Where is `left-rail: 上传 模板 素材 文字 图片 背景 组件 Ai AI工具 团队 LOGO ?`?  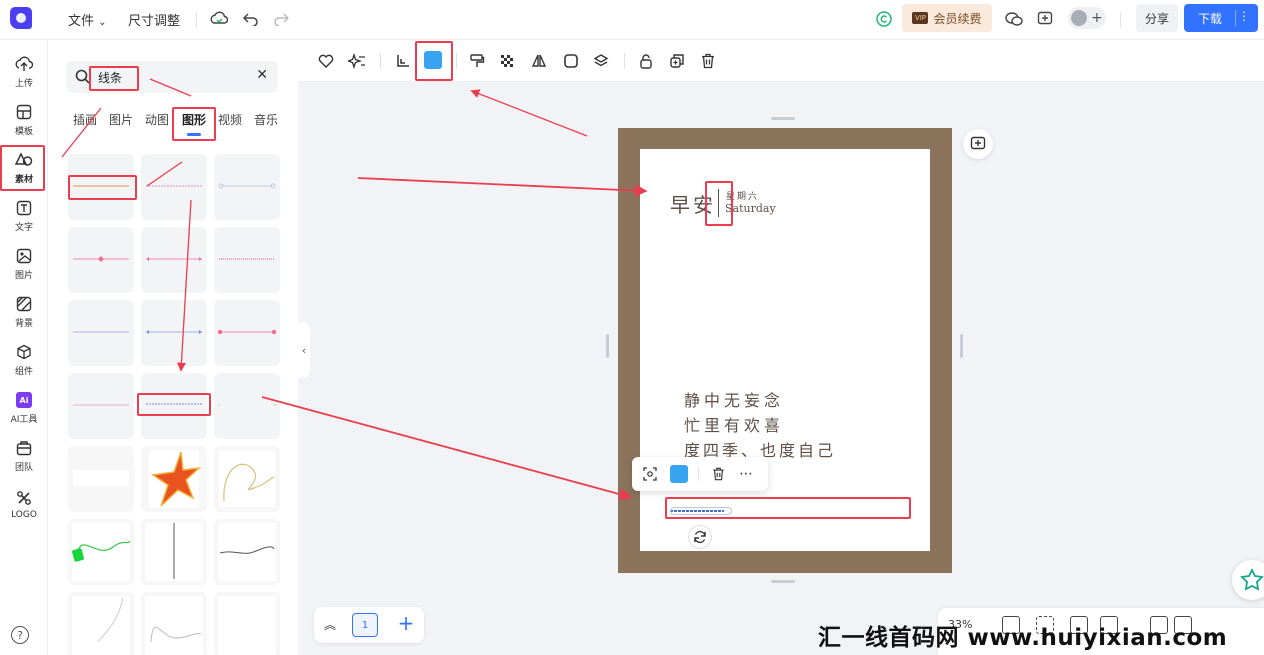 left-rail: 上传 模板 素材 文字 图片 背景 组件 Ai AI工具 团队 LOGO ? is located at coordinates (24, 347).